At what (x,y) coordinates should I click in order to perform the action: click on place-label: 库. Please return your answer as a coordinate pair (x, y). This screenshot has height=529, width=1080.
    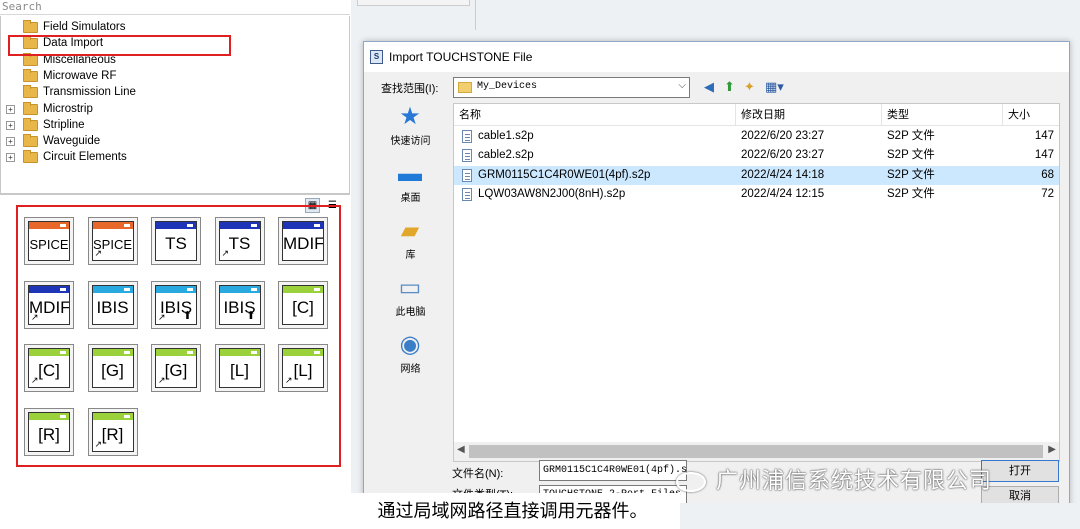
    Looking at the image, I should click on (410, 255).